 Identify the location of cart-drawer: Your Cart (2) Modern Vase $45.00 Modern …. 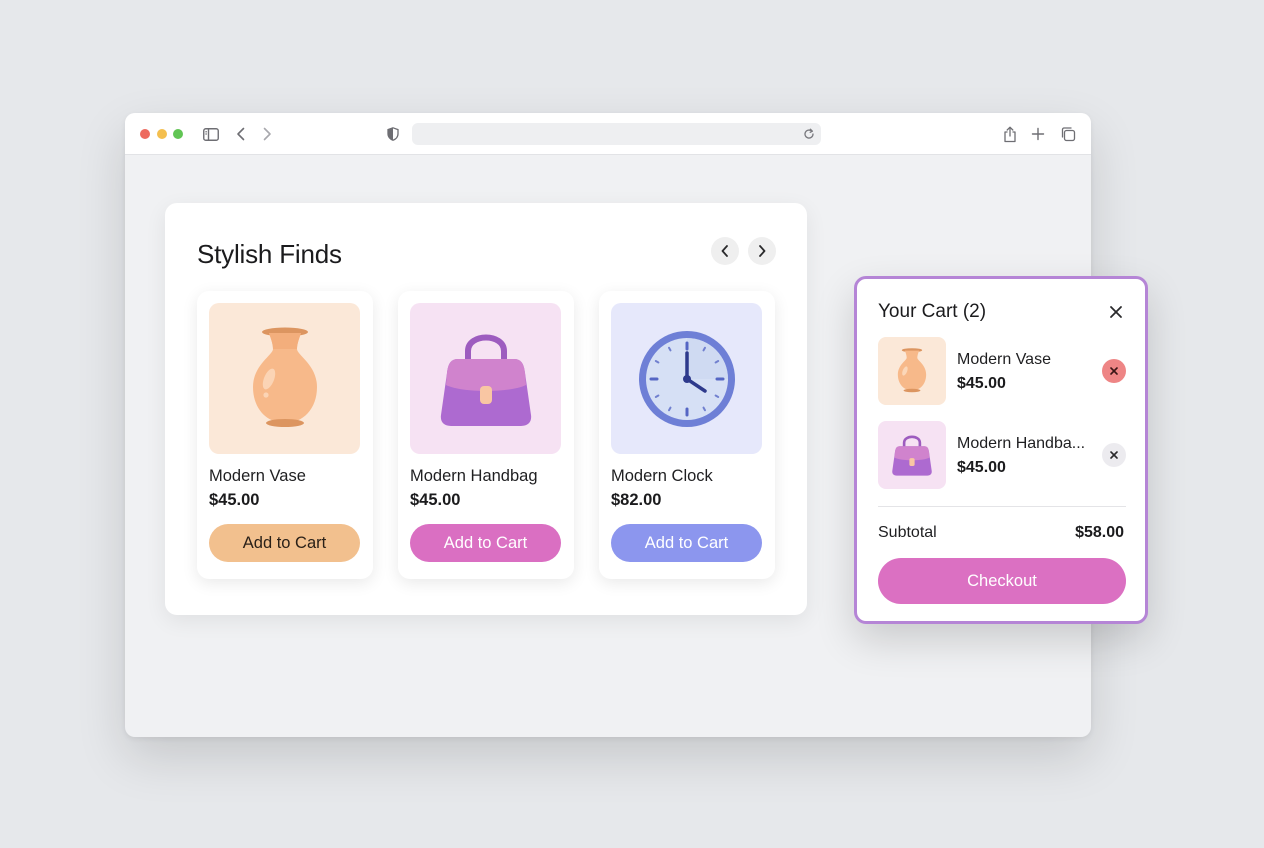
(1001, 450).